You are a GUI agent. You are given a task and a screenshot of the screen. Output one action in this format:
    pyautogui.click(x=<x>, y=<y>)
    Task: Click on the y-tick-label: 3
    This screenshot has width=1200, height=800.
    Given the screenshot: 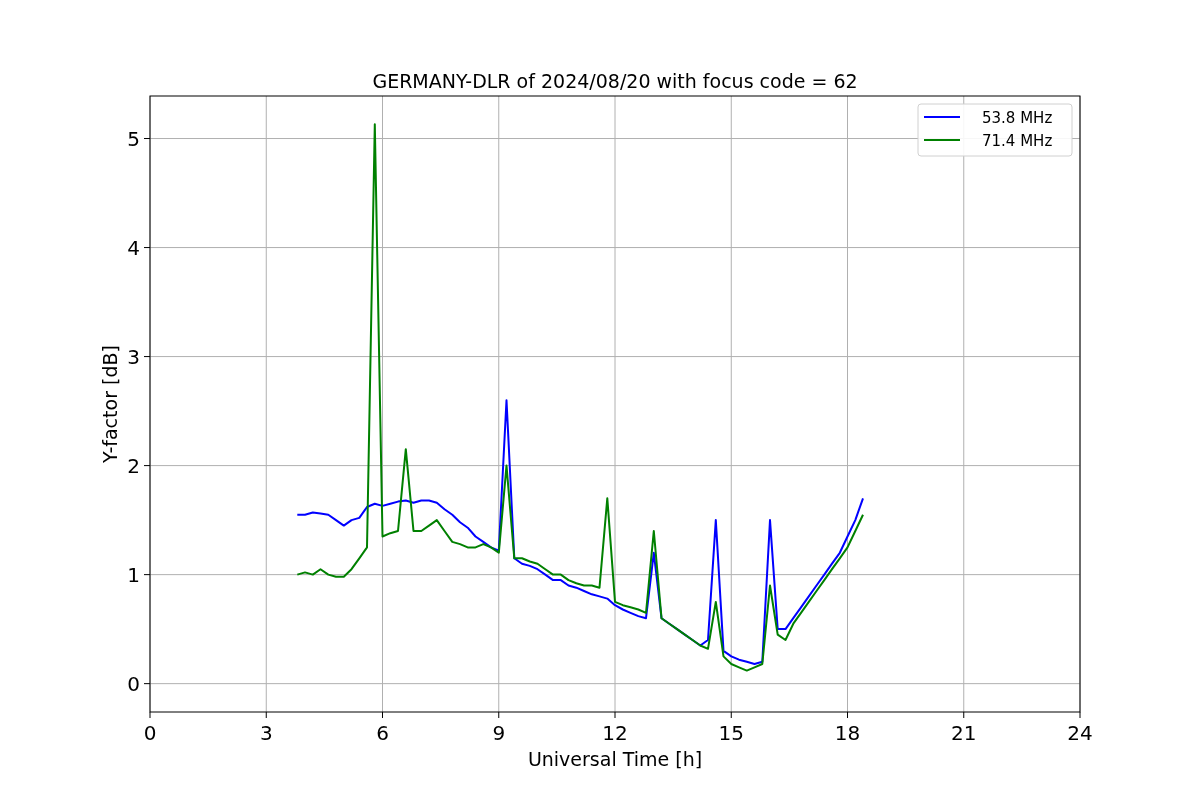 What is the action you would take?
    pyautogui.click(x=133, y=356)
    